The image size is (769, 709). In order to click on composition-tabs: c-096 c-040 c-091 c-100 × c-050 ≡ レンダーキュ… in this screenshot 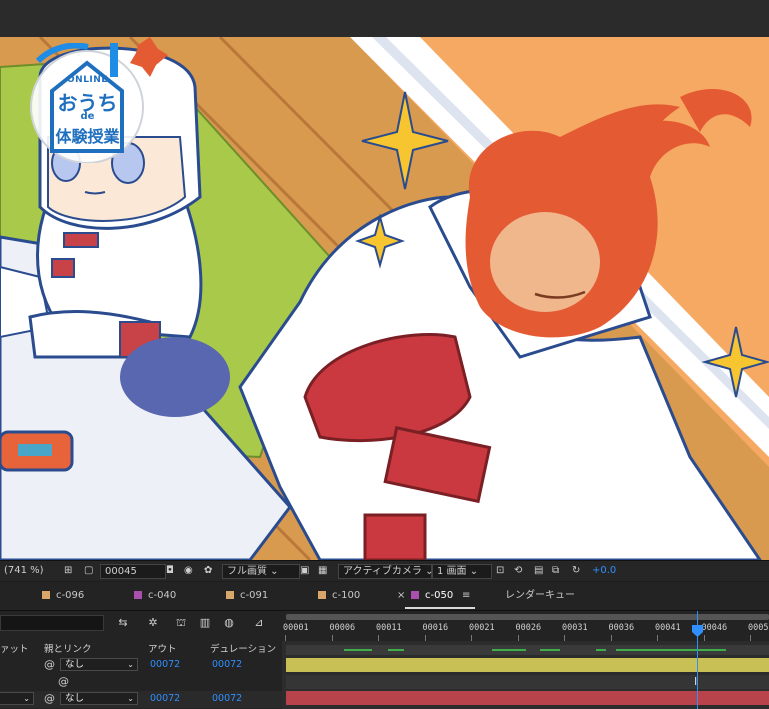, I will do `click(384, 596)`.